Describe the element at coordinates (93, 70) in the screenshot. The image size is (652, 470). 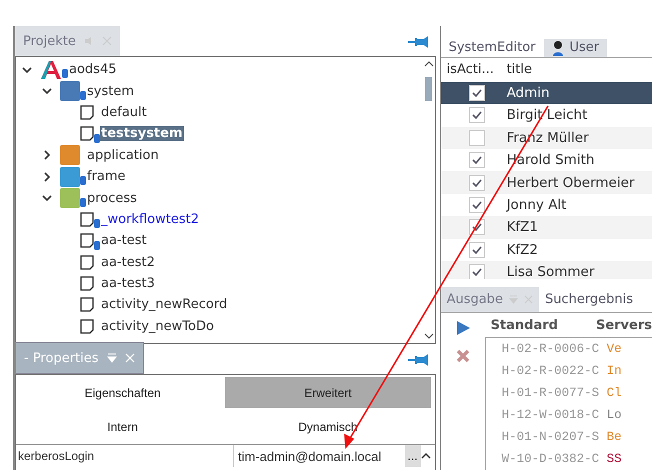
I see `tree-item: aods45` at that location.